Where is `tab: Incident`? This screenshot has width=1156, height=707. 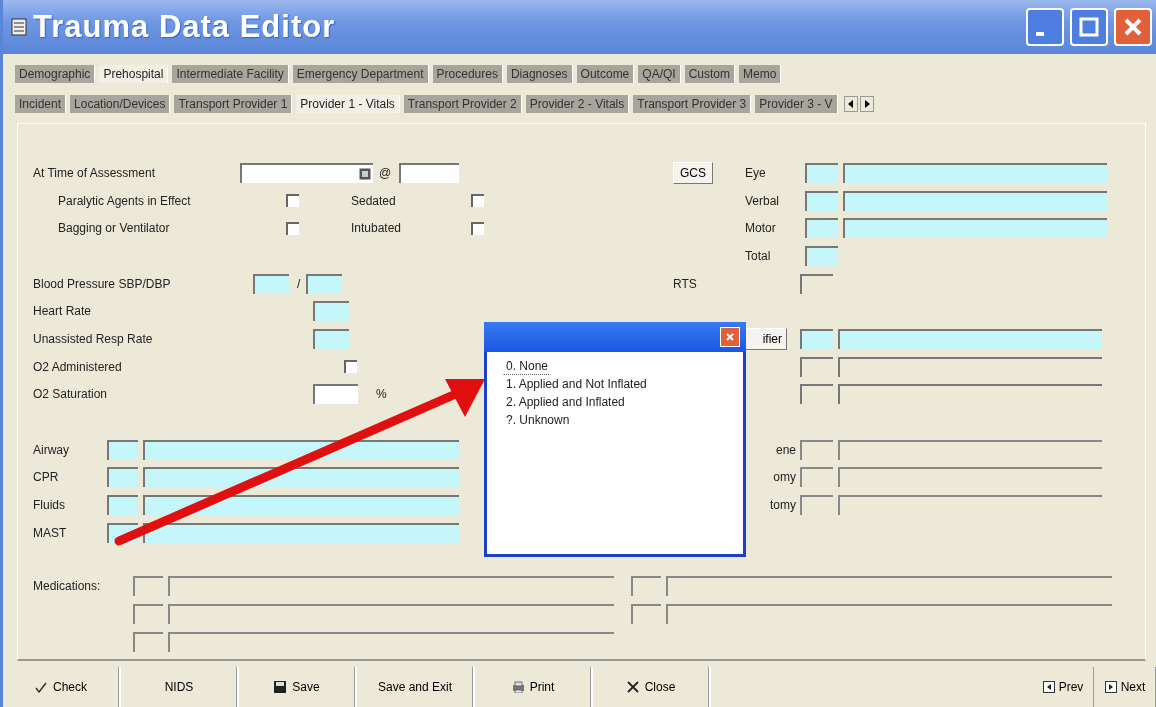
tab: Incident is located at coordinates (41, 104).